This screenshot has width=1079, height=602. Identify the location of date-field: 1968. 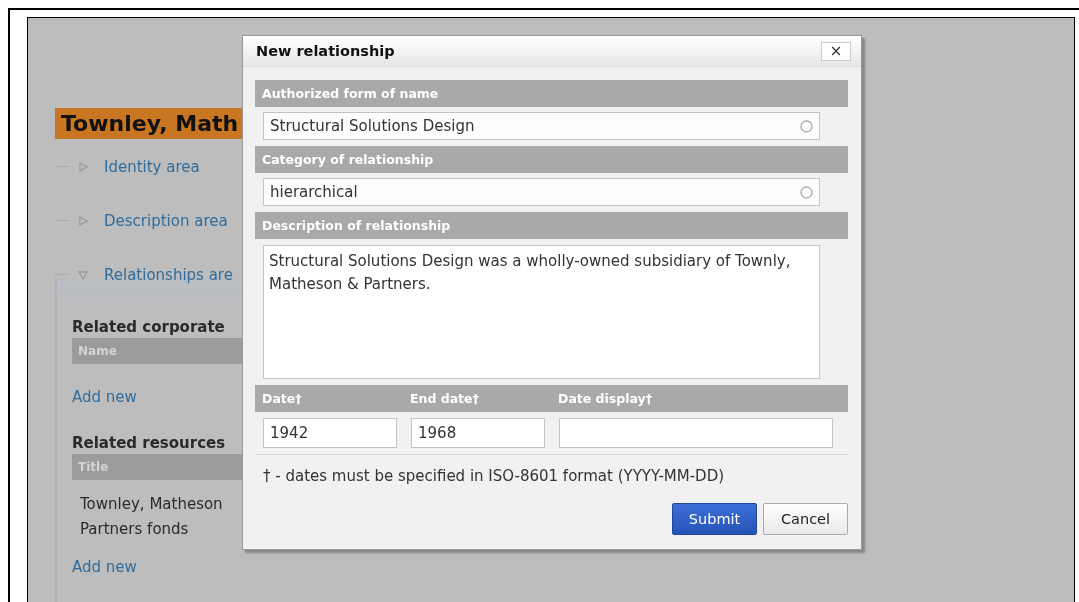
(478, 433).